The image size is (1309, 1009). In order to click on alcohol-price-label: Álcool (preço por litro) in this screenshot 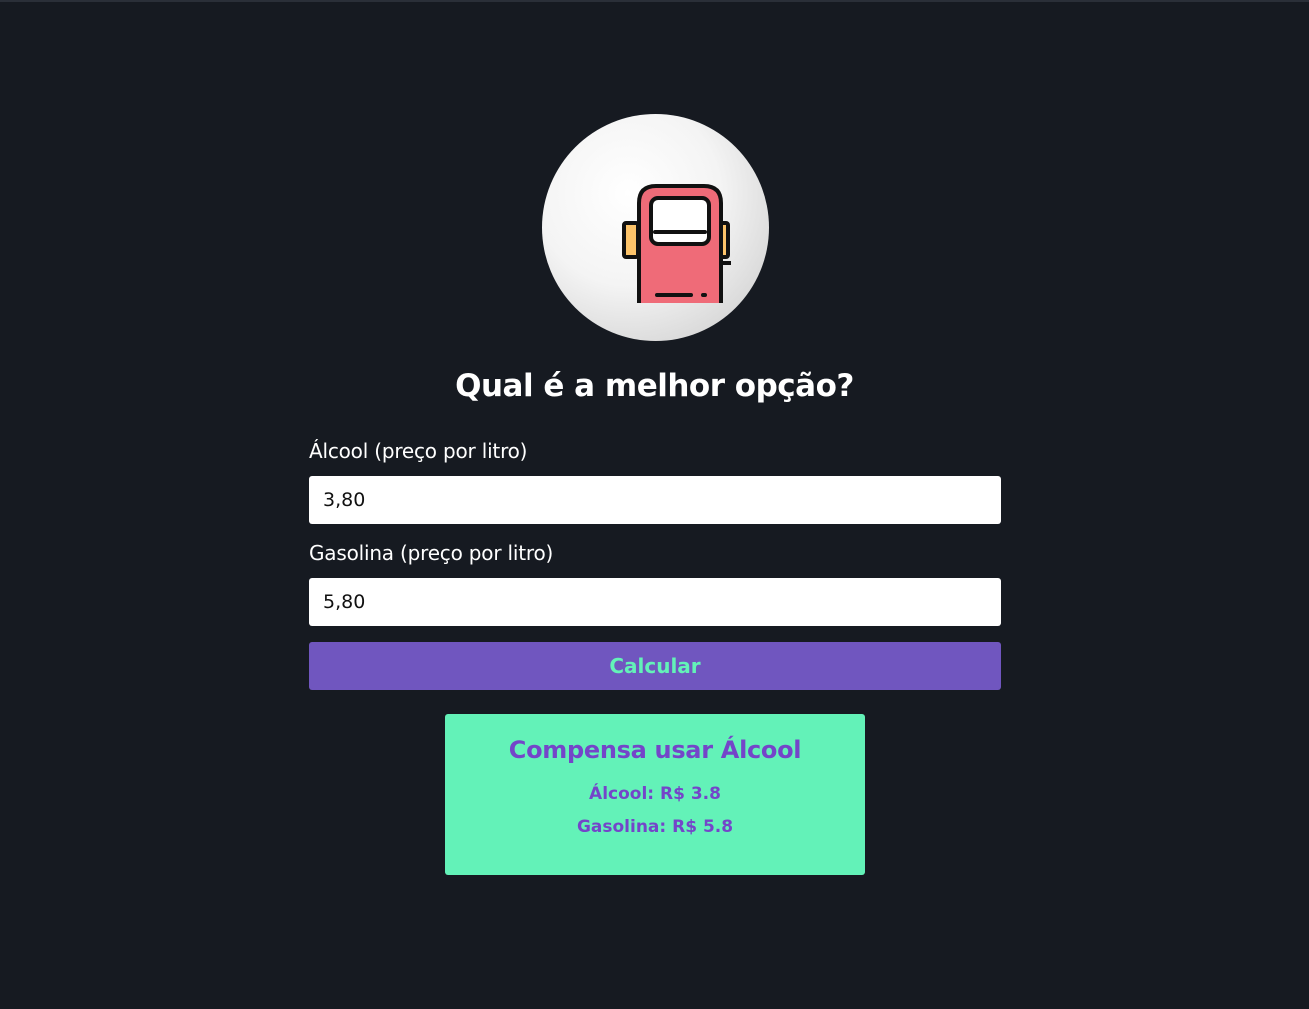, I will do `click(418, 451)`.